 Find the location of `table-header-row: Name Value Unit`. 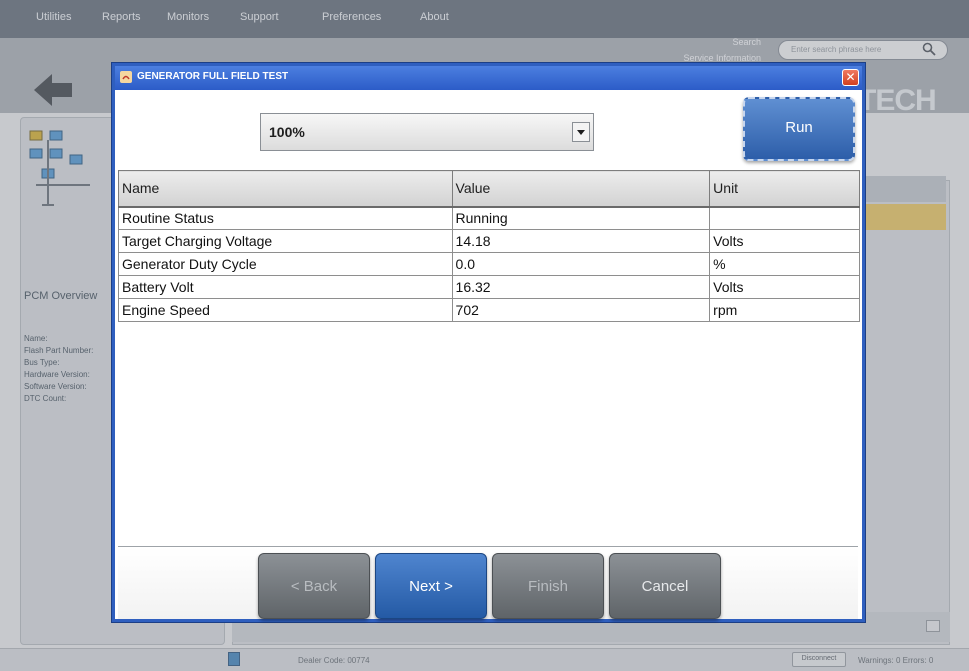

table-header-row: Name Value Unit is located at coordinates (489, 189).